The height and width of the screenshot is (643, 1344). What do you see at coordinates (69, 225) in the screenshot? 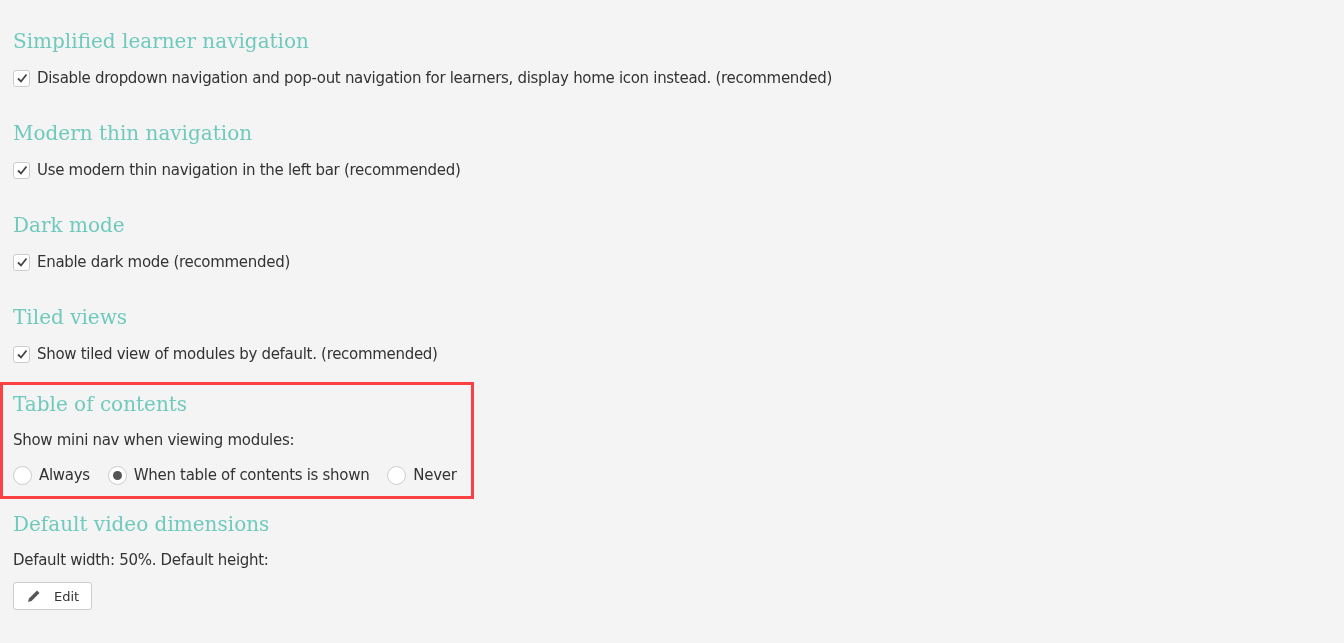
I see `section-heading: Dark mode` at bounding box center [69, 225].